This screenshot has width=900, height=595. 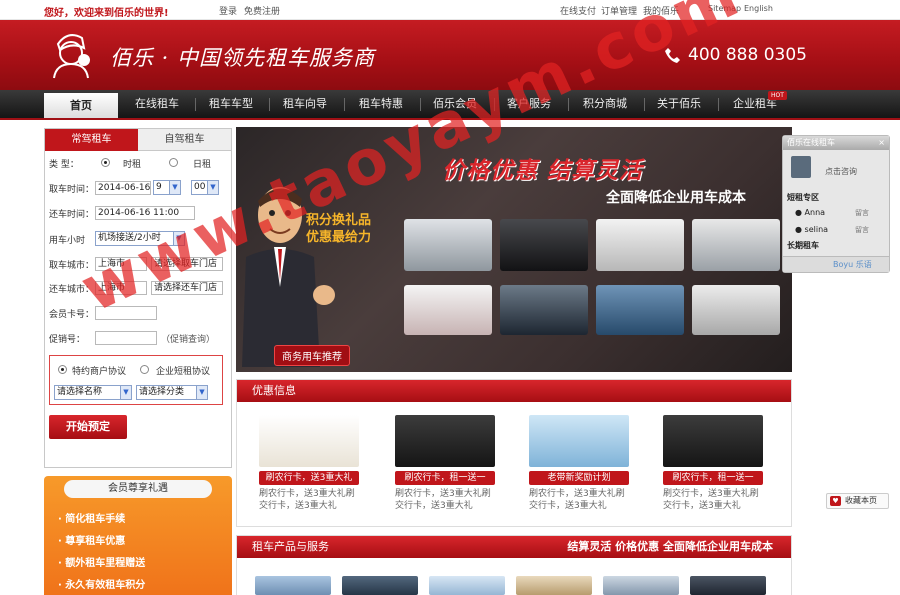 What do you see at coordinates (811, 229) in the screenshot?
I see `chat-agent: ● selina` at bounding box center [811, 229].